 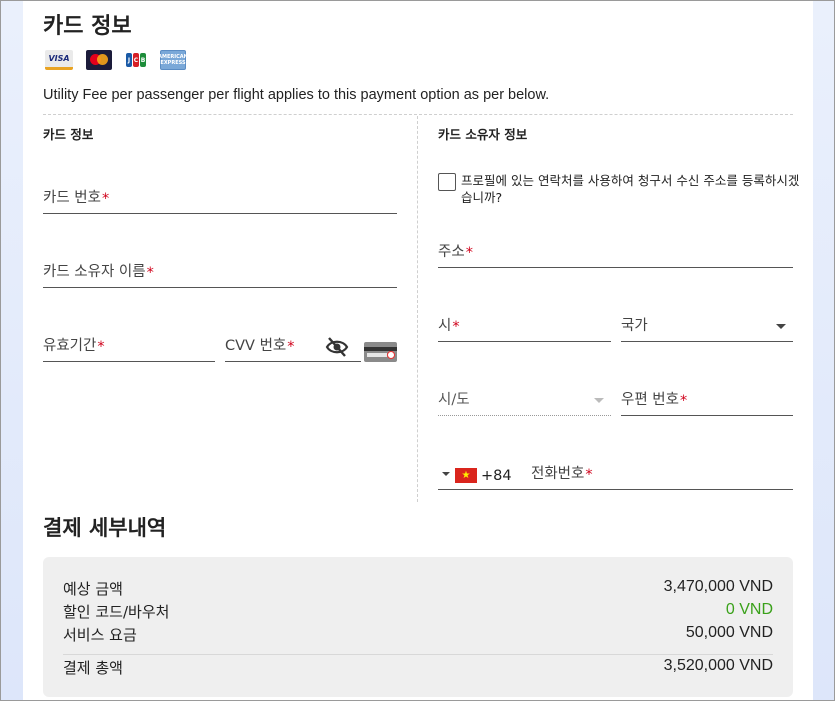 I want to click on use-profile-checkbox-label: 프로필에 있는 연락처를 사용하여 청구서 수신 주소를 등록하시겠습니까?, so click(x=631, y=189).